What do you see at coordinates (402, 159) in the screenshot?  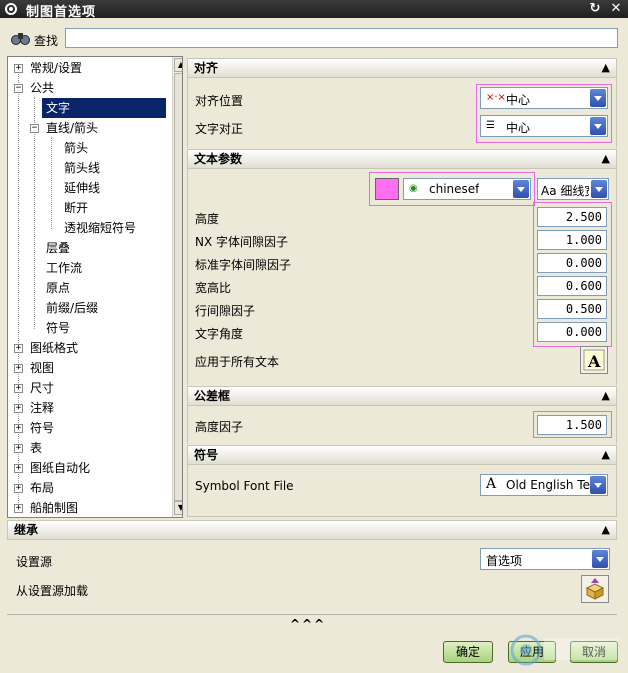 I see `text-params-section-header: 文本参数 ▲` at bounding box center [402, 159].